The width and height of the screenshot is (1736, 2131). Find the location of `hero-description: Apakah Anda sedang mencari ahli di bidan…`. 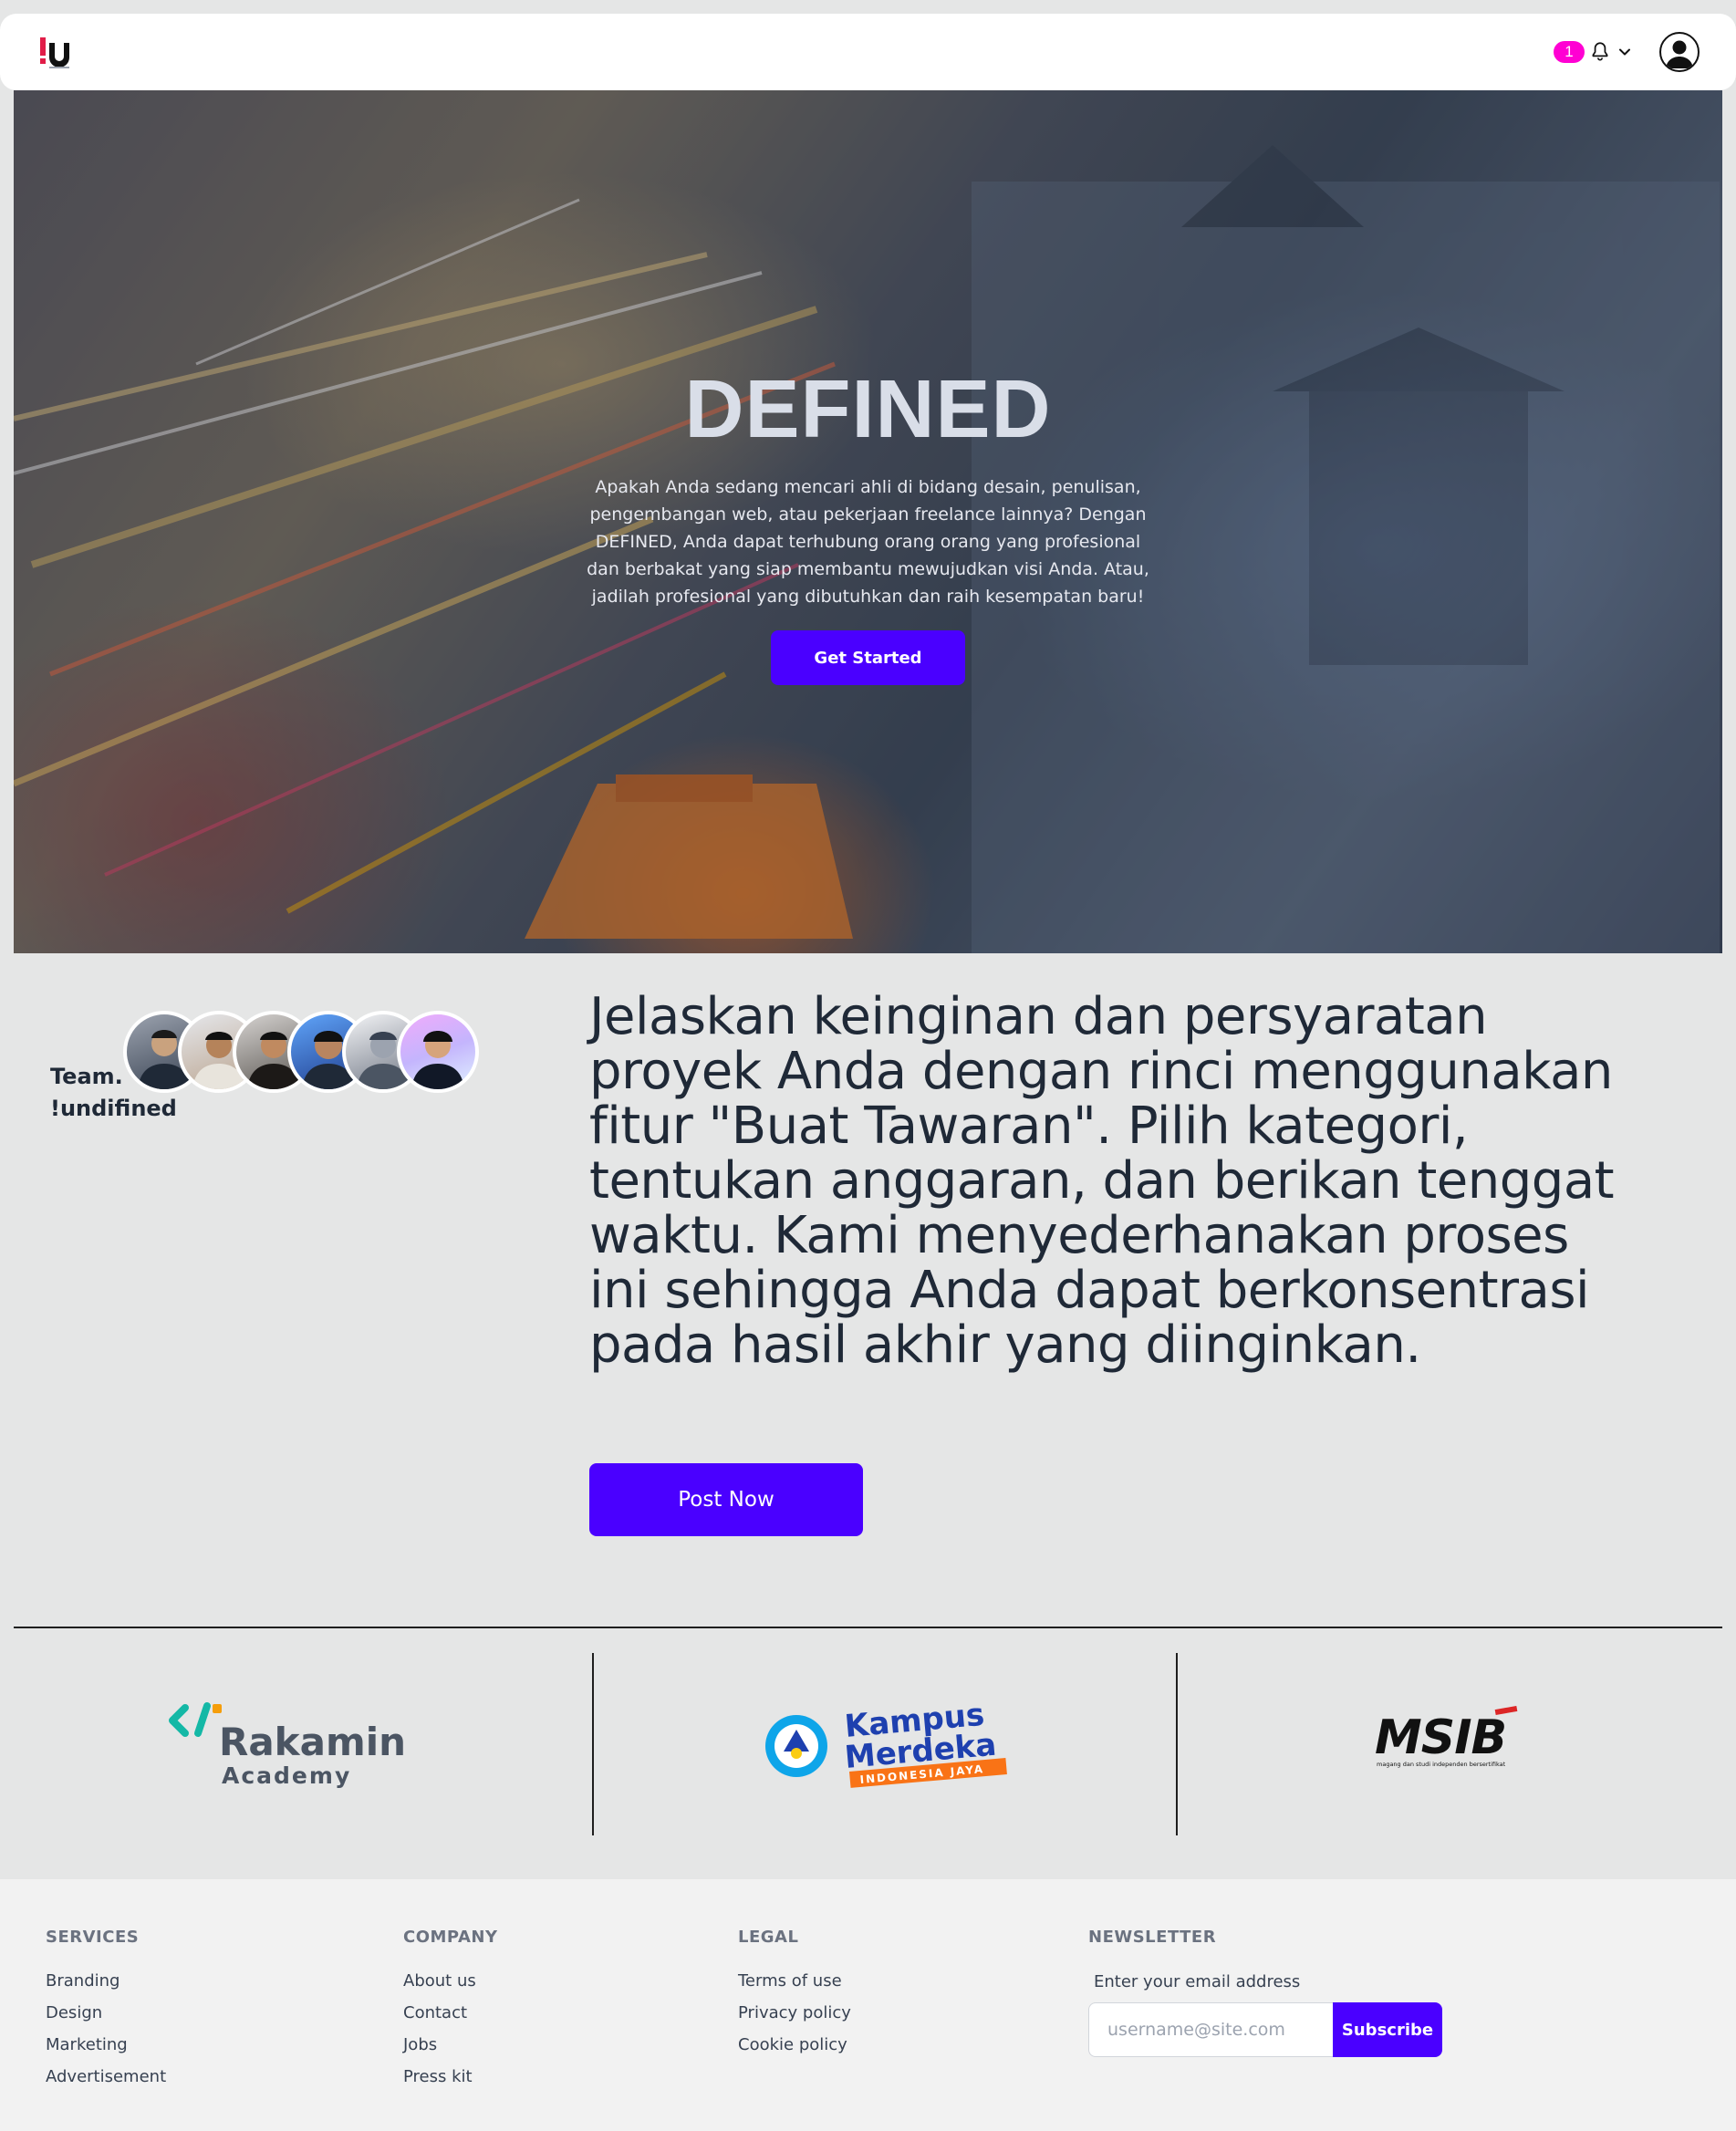

hero-description: Apakah Anda sedang mencari ahli di bidan… is located at coordinates (868, 542).